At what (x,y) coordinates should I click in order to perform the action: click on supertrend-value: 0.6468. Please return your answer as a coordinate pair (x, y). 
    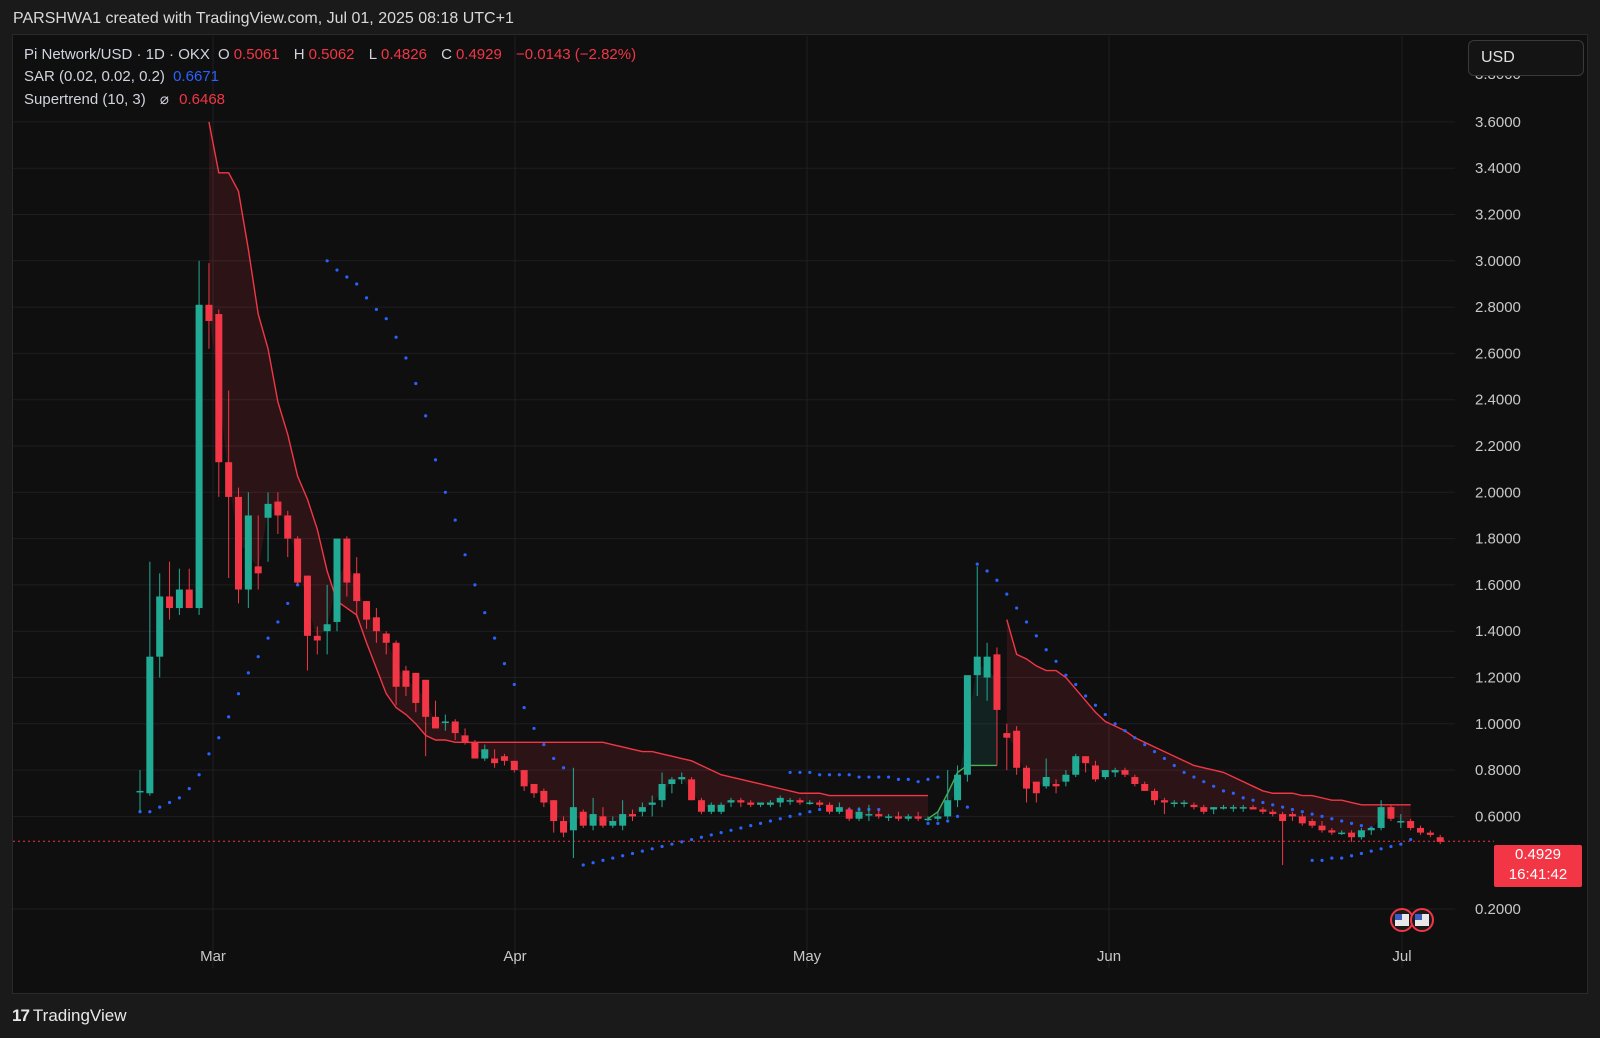
    Looking at the image, I should click on (202, 99).